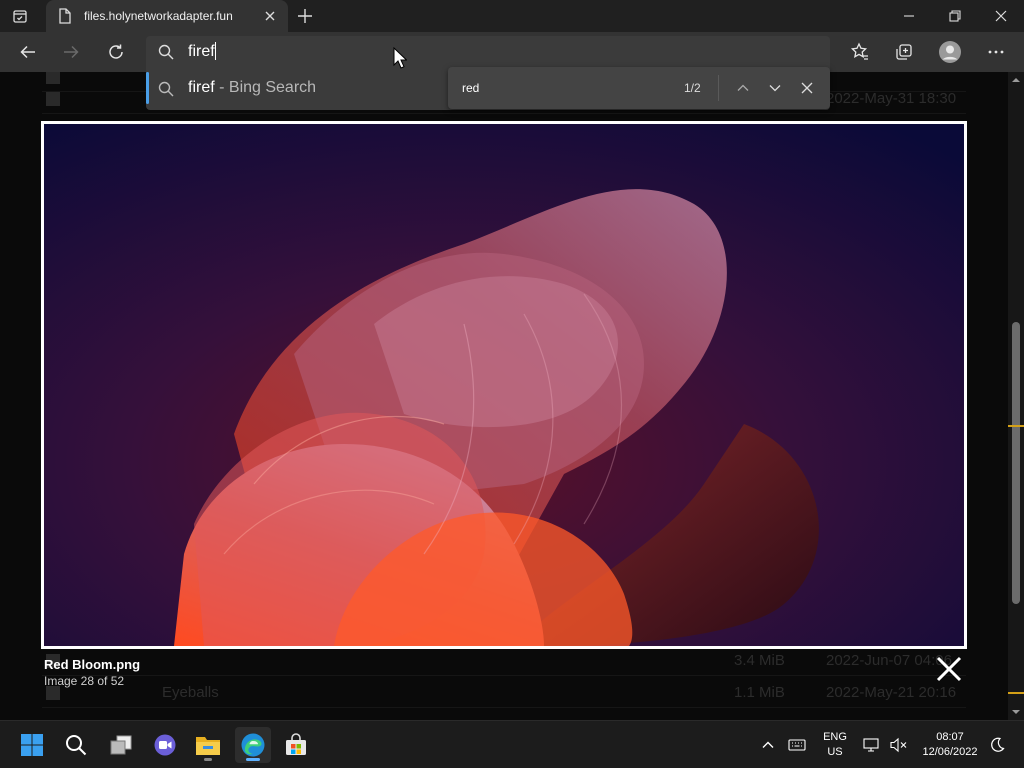 This screenshot has width=1024, height=768. I want to click on clock-time: 08:07, so click(950, 737).